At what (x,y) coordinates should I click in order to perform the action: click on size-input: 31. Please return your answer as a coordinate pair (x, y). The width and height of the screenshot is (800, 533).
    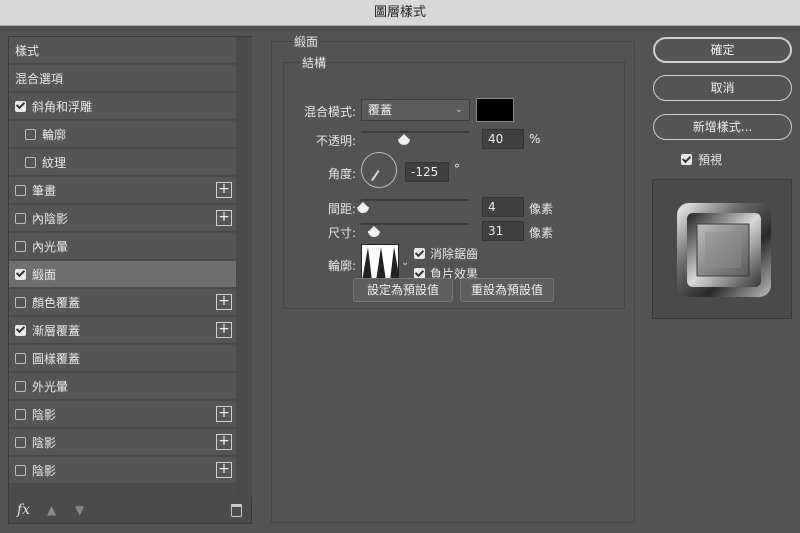
    Looking at the image, I should click on (503, 231).